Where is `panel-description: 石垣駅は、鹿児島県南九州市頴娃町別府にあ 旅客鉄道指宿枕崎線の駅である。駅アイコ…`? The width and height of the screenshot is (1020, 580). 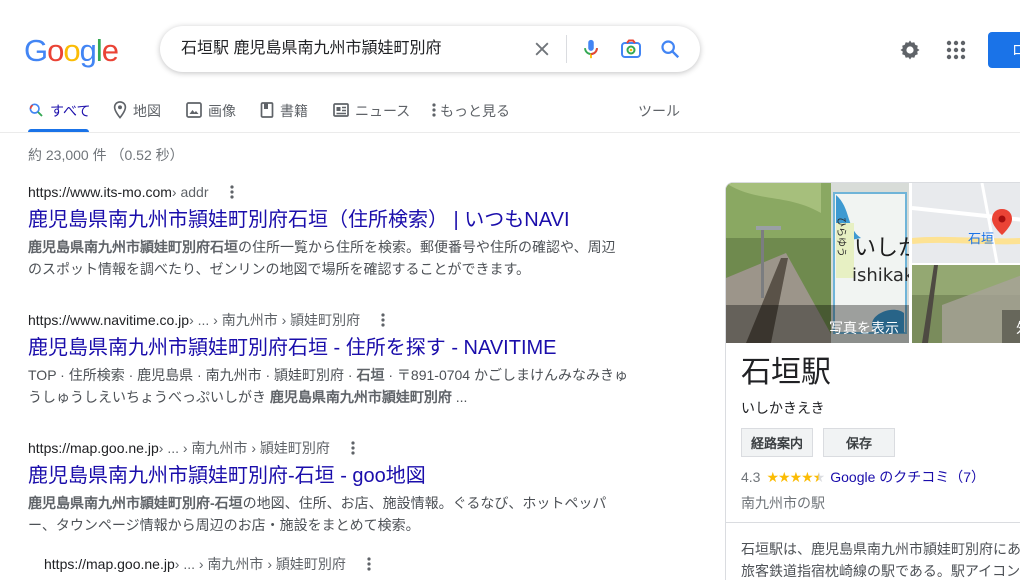 panel-description: 石垣駅は、鹿児島県南九州市頴娃町別府にあ 旅客鉄道指宿枕崎線の駅である。駅アイコ… is located at coordinates (880, 559).